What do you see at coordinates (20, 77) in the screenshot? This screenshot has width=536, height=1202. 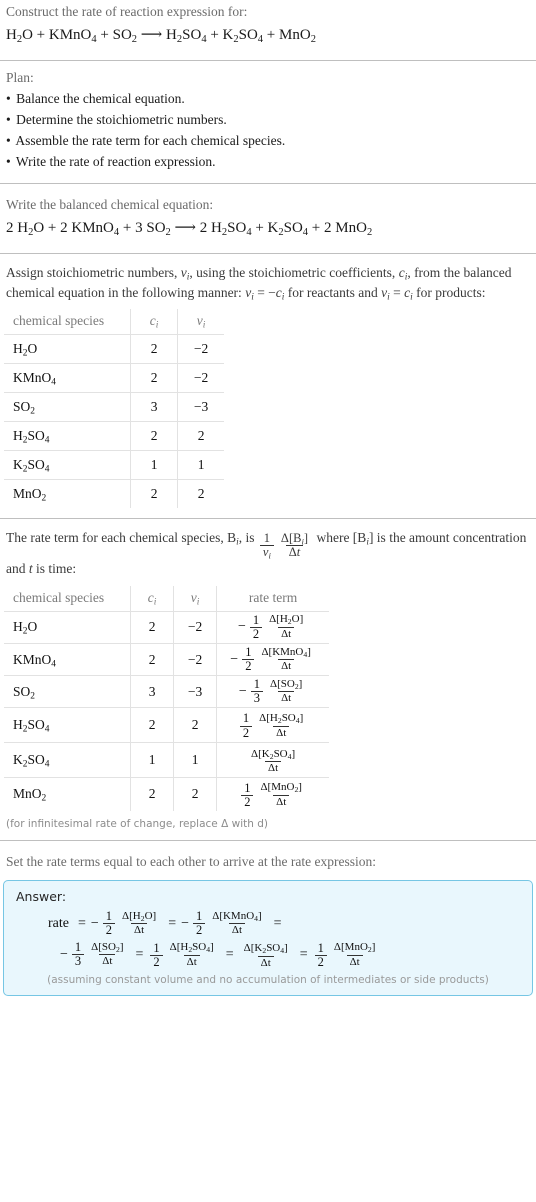 I see `plan-heading: Plan:` at bounding box center [20, 77].